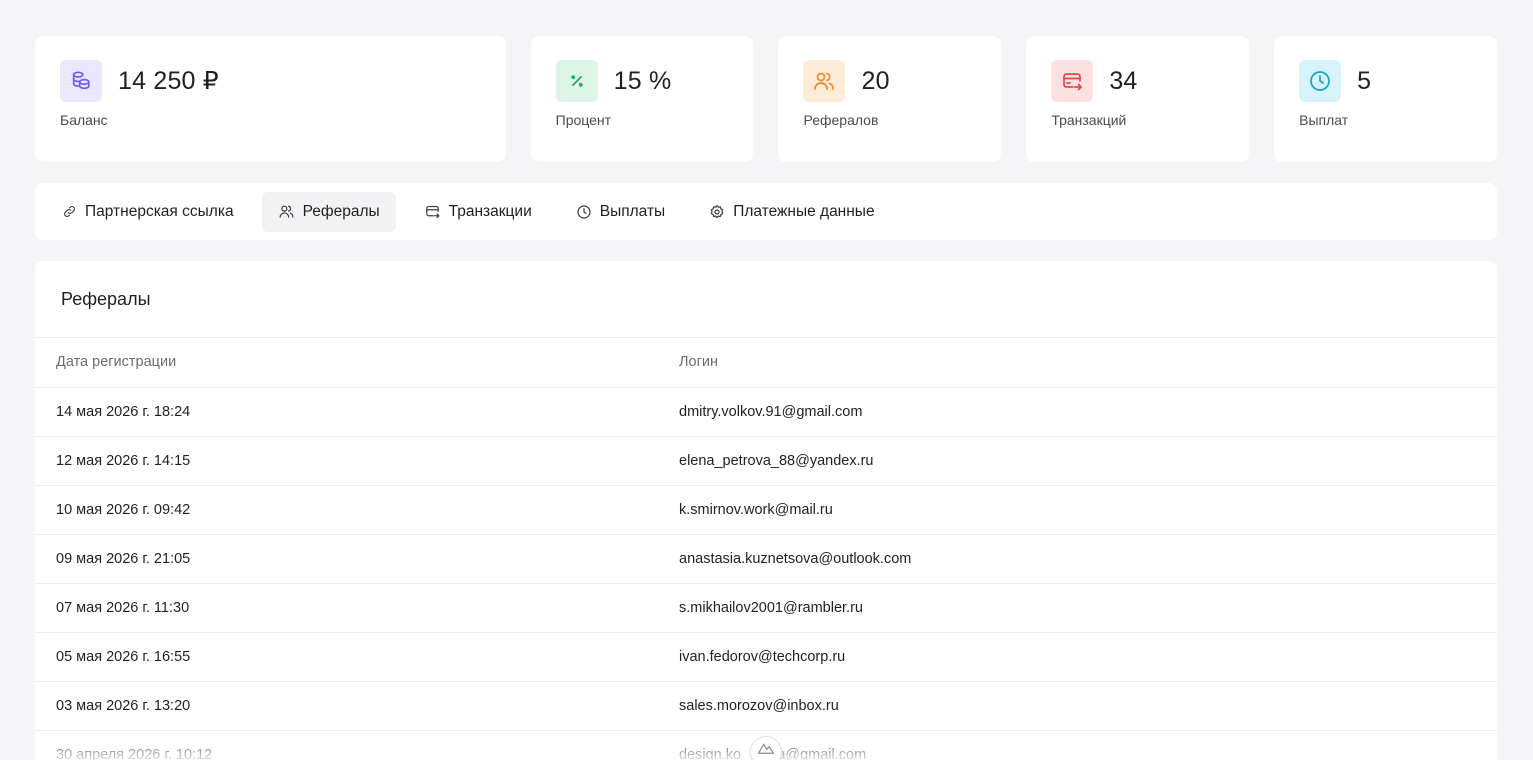  Describe the element at coordinates (875, 80) in the screenshot. I see `stat-value: 20` at that location.